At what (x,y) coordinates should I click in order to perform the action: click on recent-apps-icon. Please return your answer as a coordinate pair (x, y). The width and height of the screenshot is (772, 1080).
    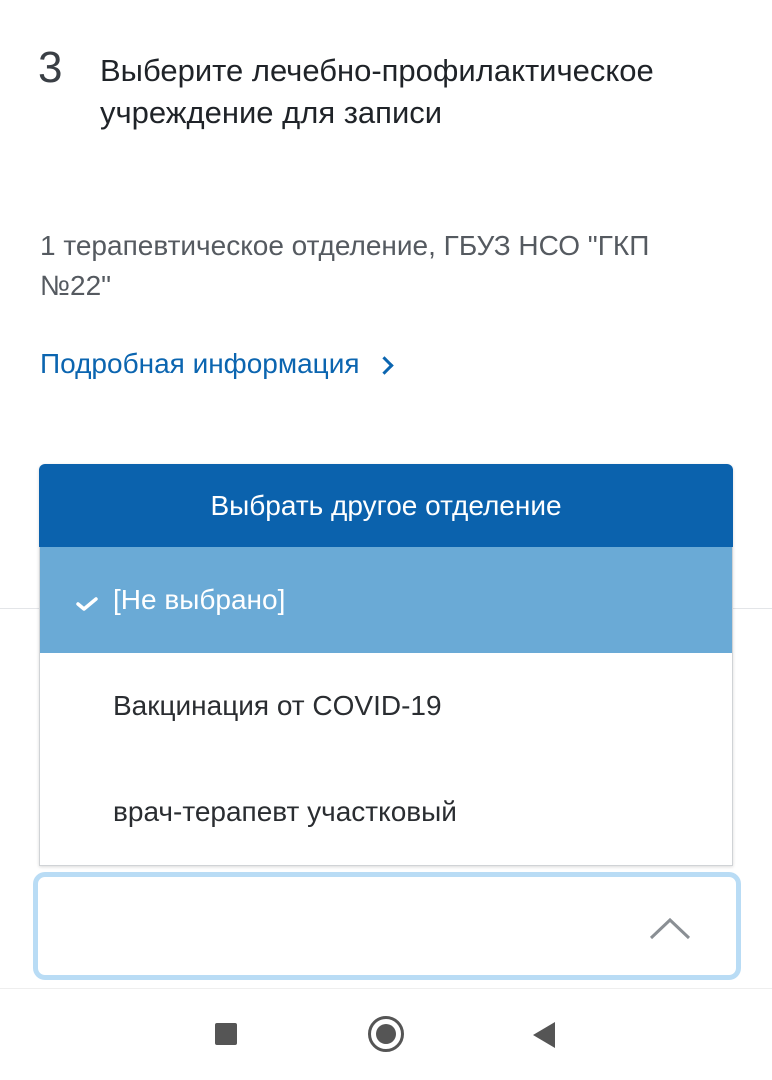
    Looking at the image, I should click on (226, 1034).